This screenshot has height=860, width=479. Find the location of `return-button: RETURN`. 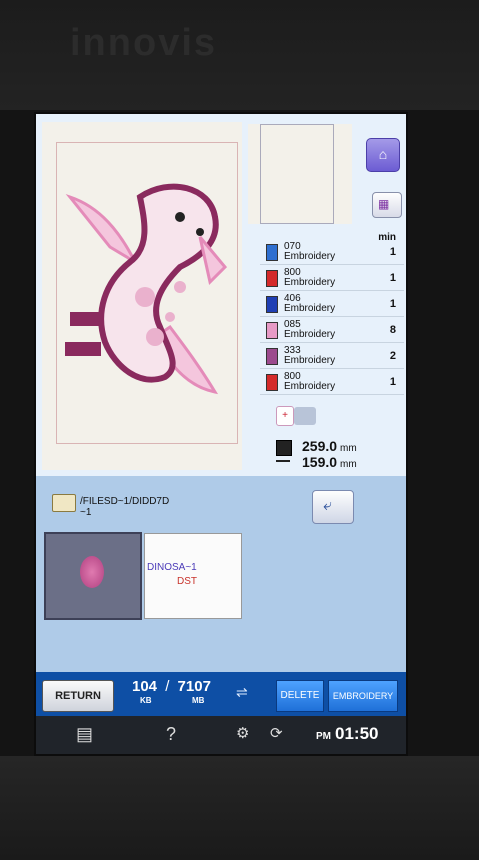

return-button: RETURN is located at coordinates (78, 696).